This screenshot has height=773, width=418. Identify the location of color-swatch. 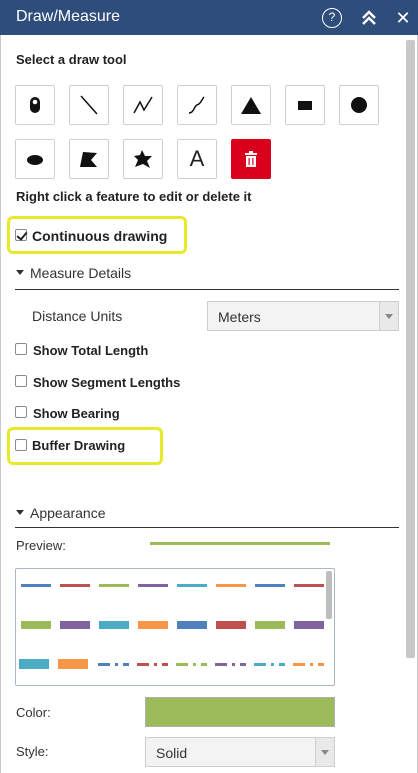
(240, 712).